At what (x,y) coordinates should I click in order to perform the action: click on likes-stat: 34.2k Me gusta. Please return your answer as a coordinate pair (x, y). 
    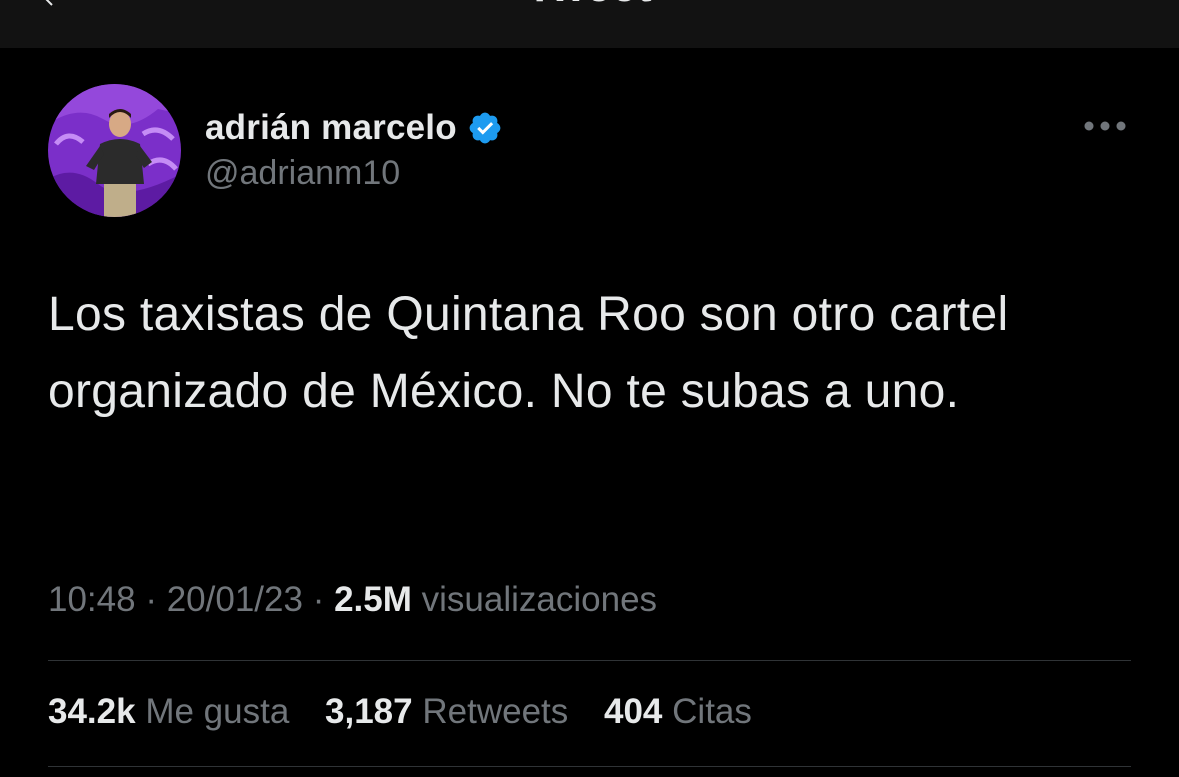
    Looking at the image, I should click on (173, 711).